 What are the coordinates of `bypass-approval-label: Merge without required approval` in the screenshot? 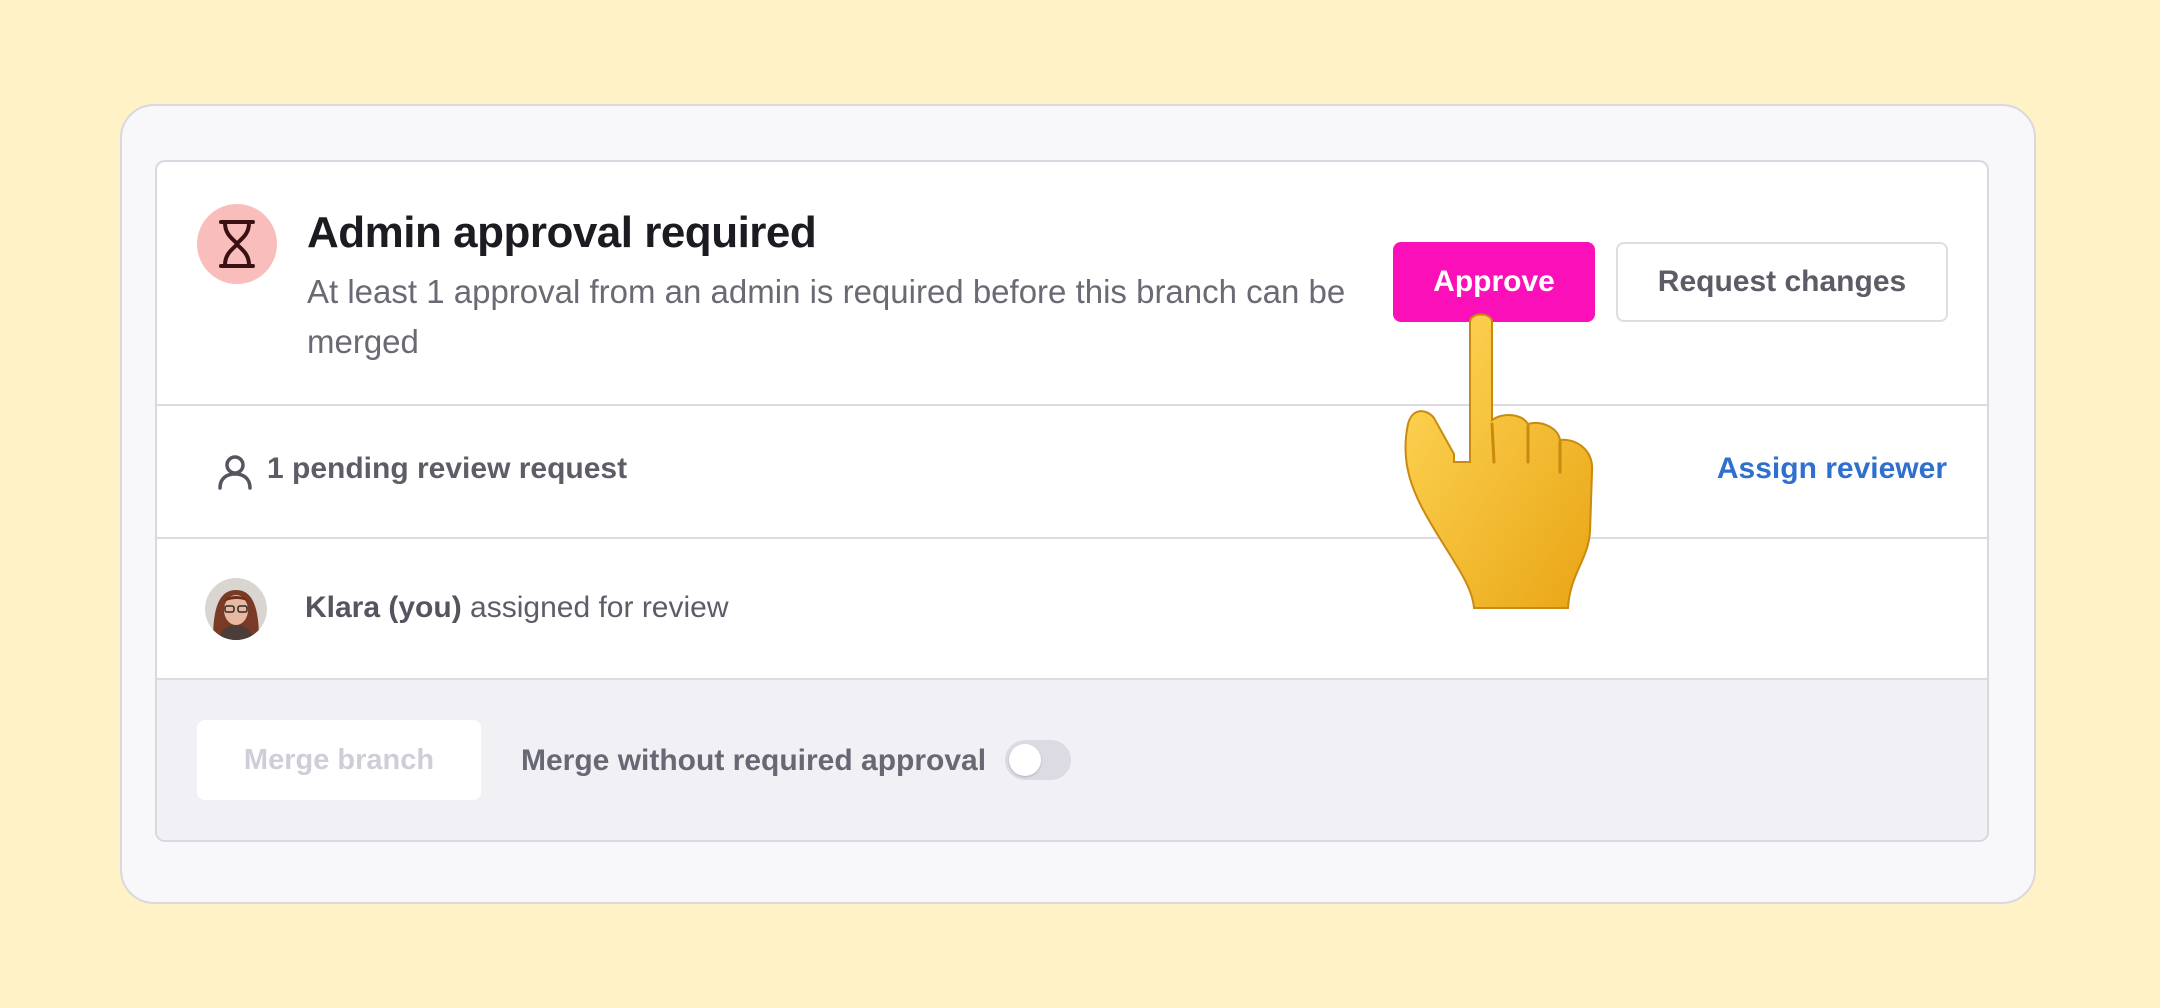 It's located at (754, 760).